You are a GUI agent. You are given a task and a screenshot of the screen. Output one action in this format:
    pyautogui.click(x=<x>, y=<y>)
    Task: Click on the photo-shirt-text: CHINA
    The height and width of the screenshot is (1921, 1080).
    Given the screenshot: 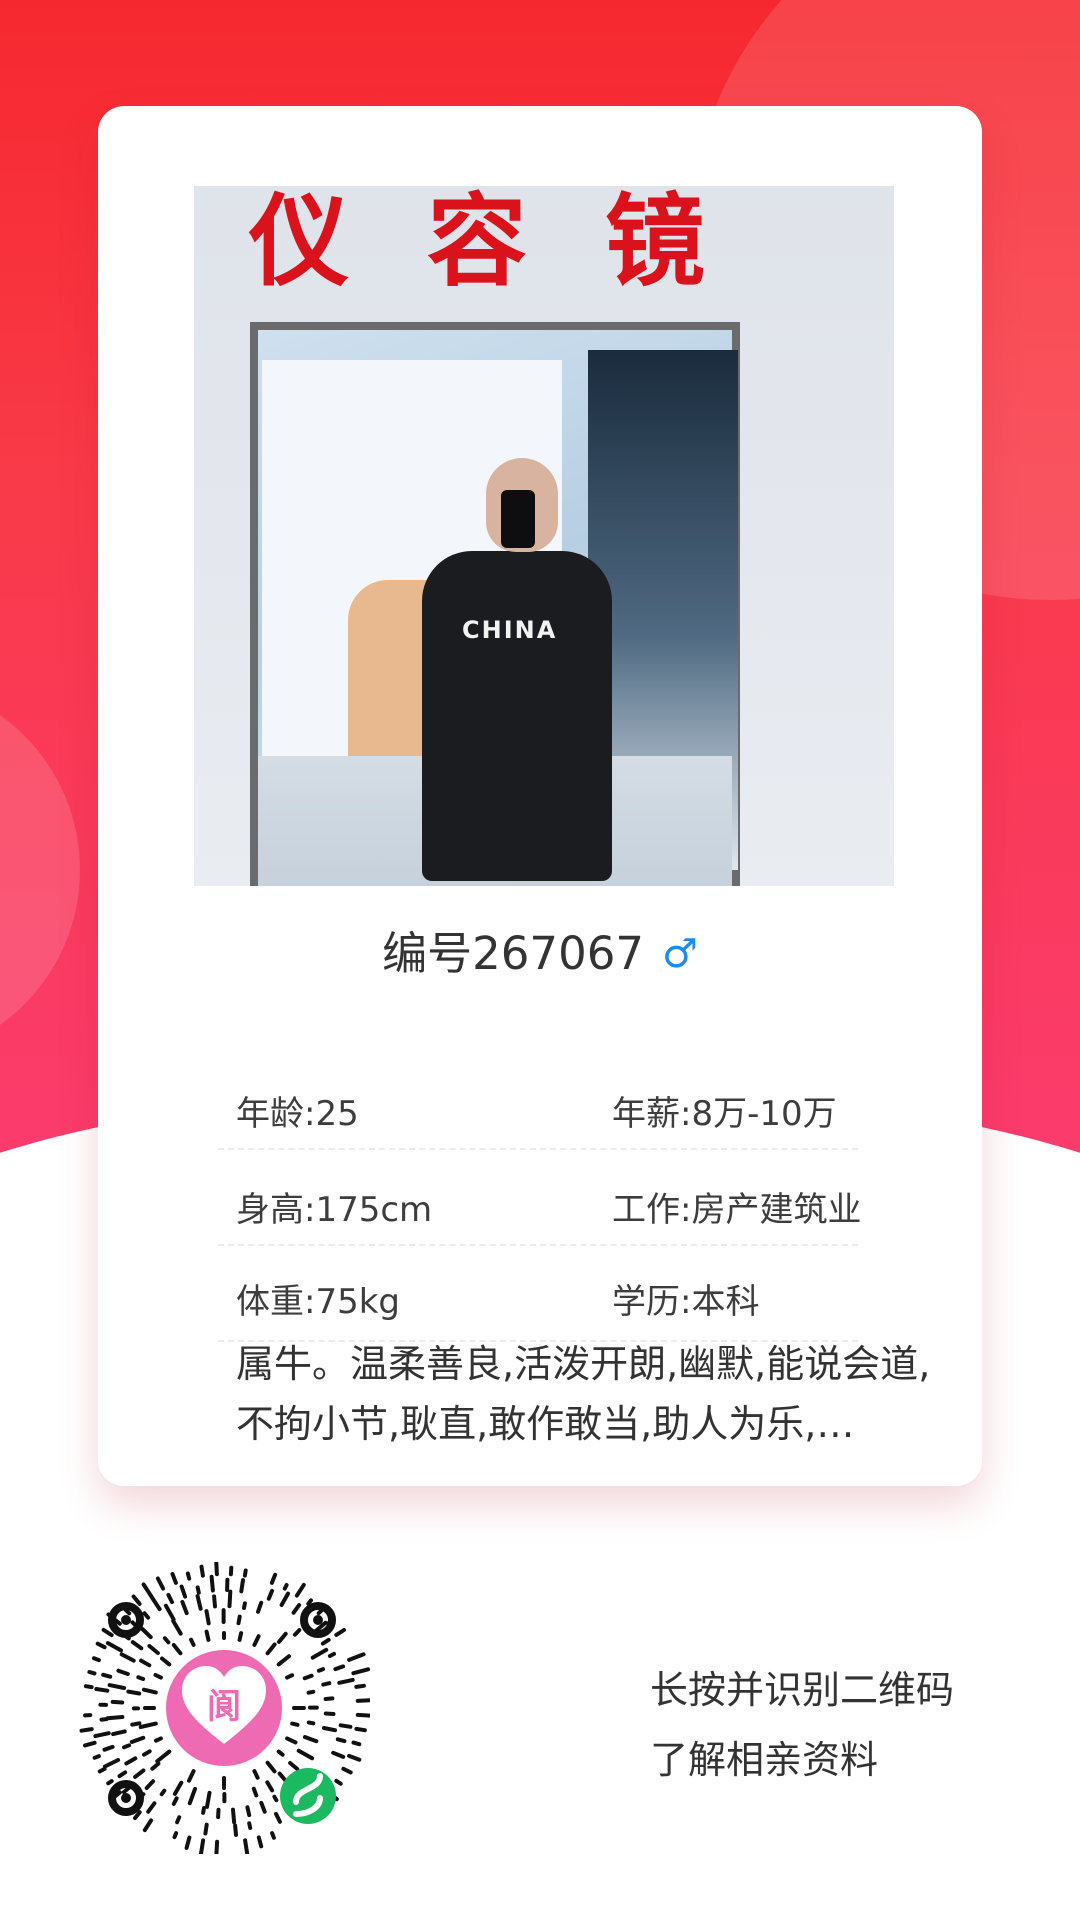 What is the action you would take?
    pyautogui.click(x=510, y=630)
    